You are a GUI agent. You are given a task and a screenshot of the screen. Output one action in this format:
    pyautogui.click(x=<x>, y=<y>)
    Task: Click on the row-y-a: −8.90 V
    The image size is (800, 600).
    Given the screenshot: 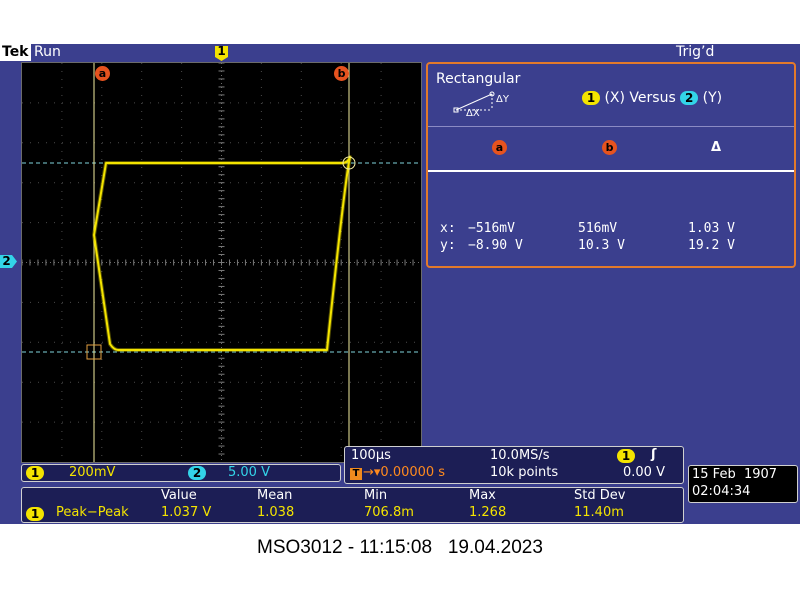 What is the action you would take?
    pyautogui.click(x=495, y=245)
    